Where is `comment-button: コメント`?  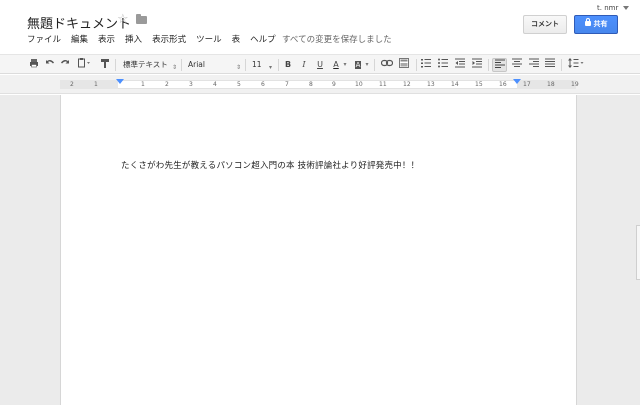 comment-button: コメント is located at coordinates (545, 24).